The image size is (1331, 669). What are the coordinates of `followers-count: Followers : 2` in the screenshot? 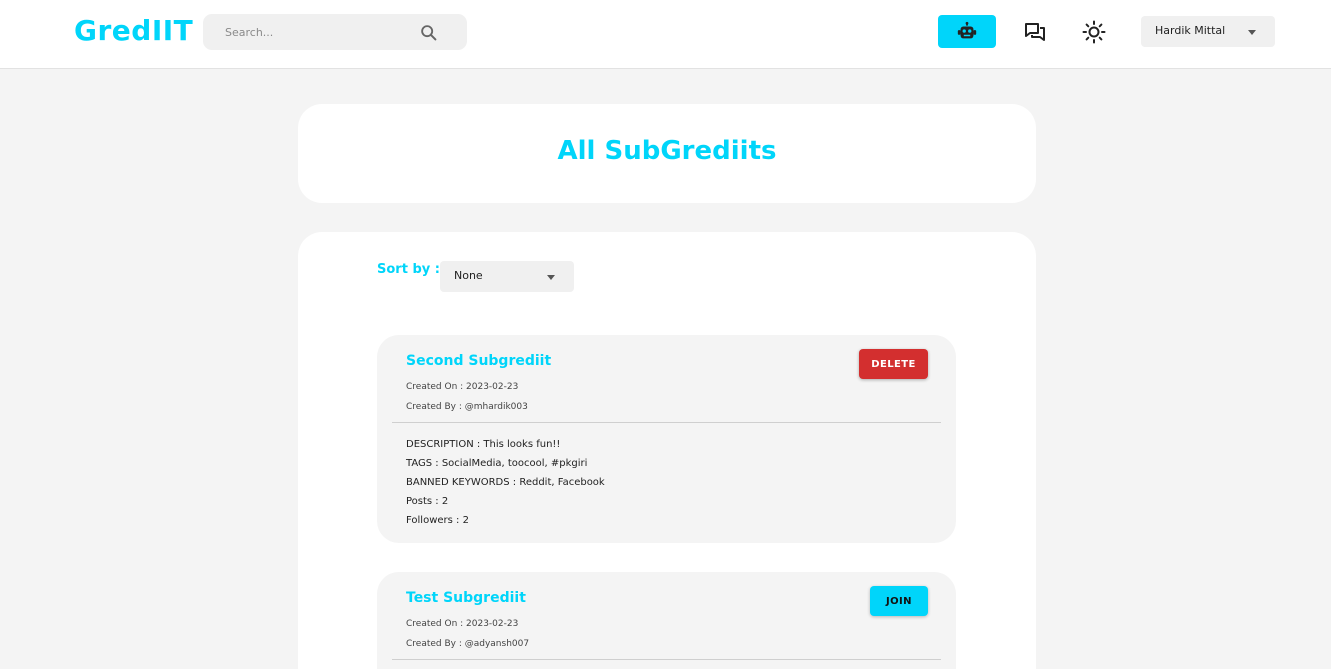 It's located at (437, 520).